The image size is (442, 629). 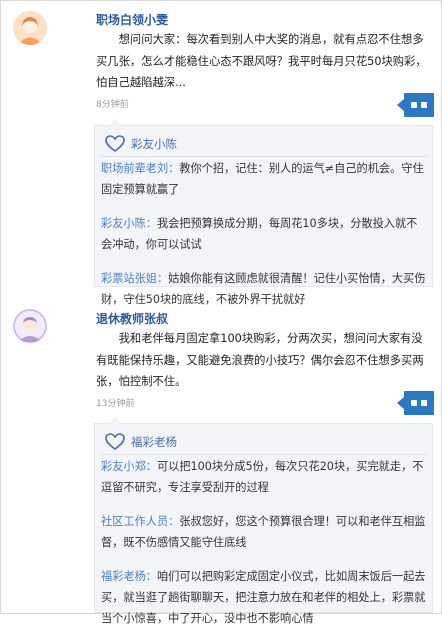 I want to click on post-author: 退休教师张叔, so click(x=132, y=318).